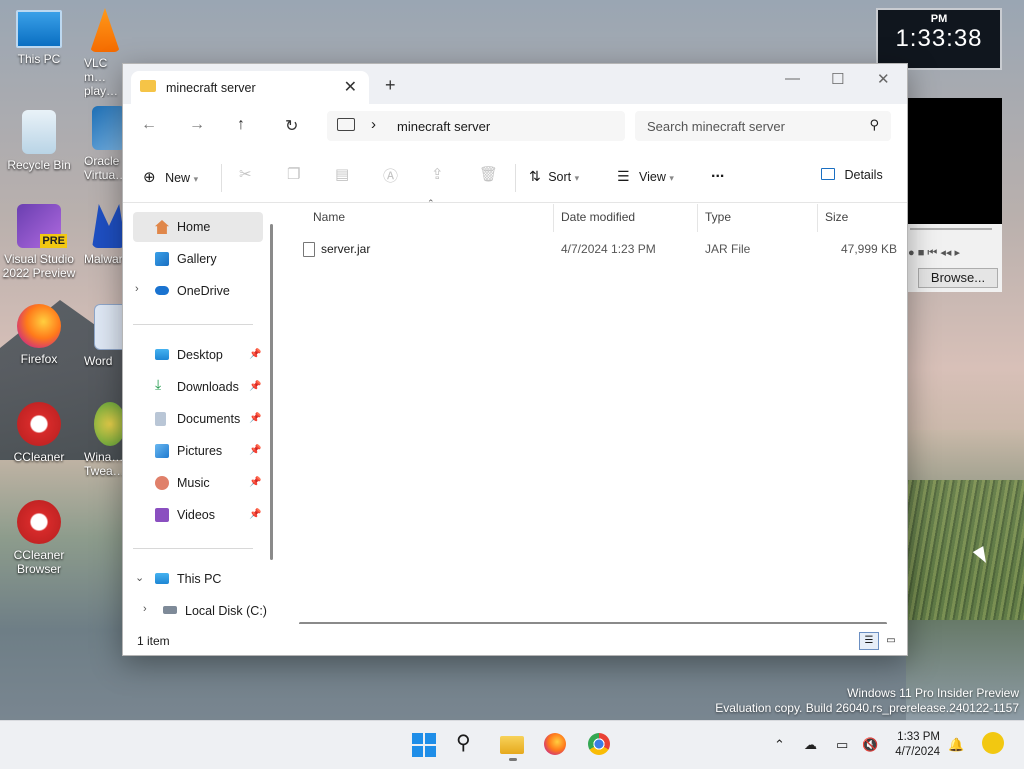 The height and width of the screenshot is (769, 1024). What do you see at coordinates (206, 611) in the screenshot?
I see `nav-item-local-disk: › Local Disk (C:)` at bounding box center [206, 611].